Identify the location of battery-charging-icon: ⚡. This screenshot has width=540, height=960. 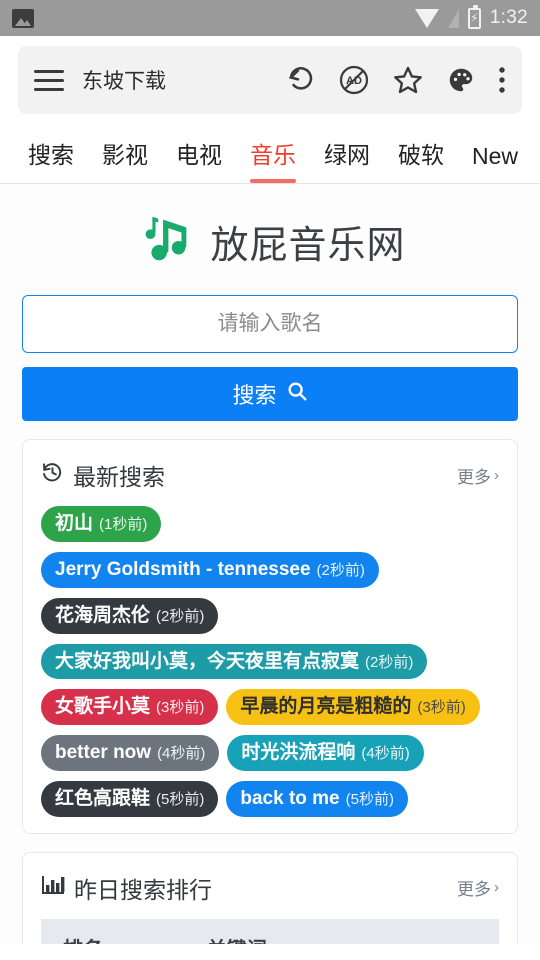
(474, 16).